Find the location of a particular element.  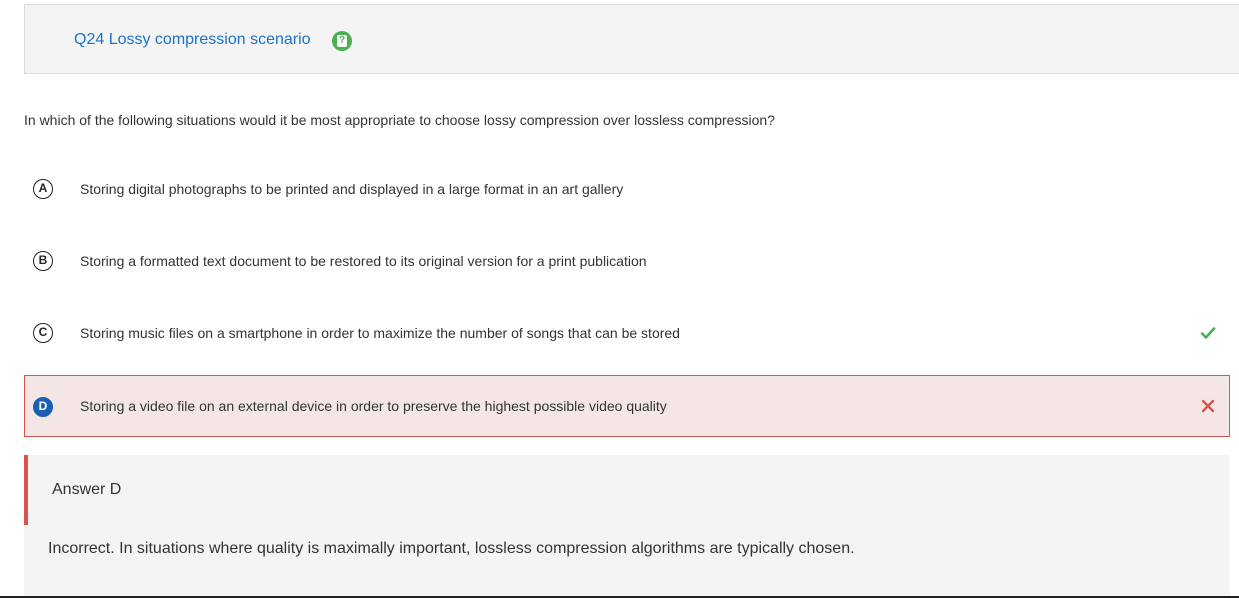

option-d-letter: D is located at coordinates (43, 407).